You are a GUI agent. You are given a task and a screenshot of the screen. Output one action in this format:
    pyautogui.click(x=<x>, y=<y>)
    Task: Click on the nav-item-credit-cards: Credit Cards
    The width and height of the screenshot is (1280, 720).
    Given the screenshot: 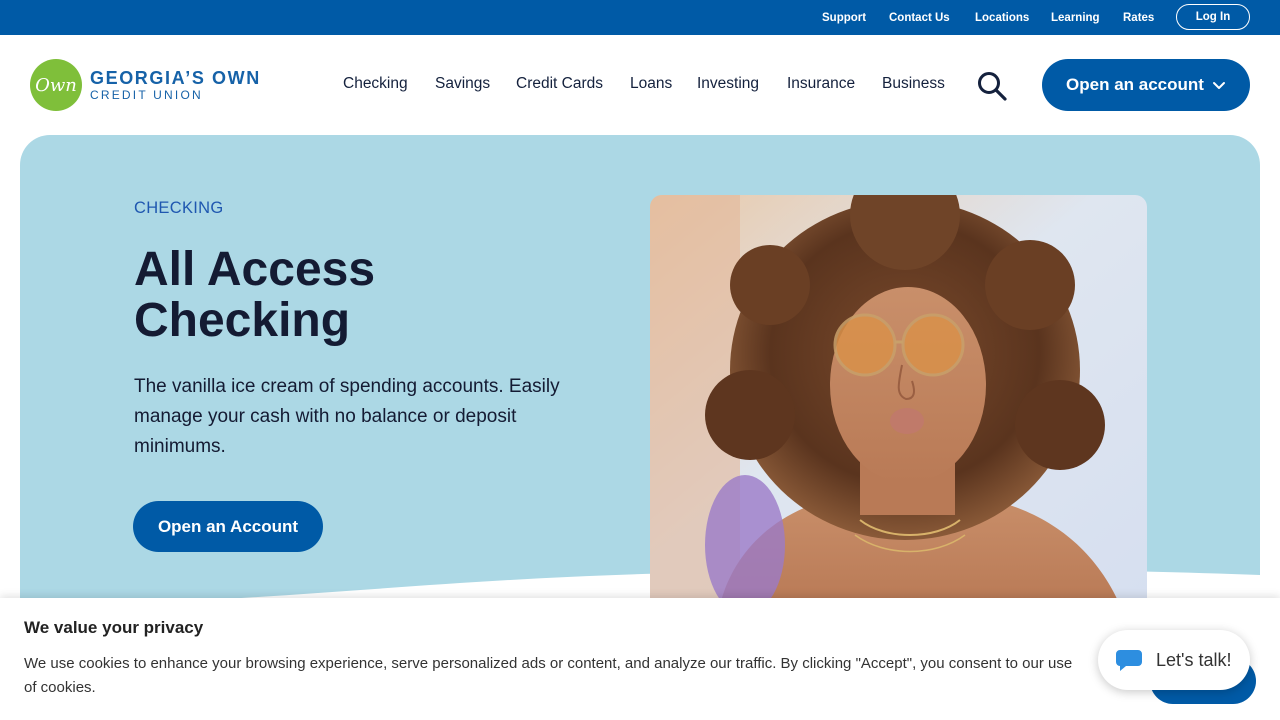 What is the action you would take?
    pyautogui.click(x=559, y=84)
    